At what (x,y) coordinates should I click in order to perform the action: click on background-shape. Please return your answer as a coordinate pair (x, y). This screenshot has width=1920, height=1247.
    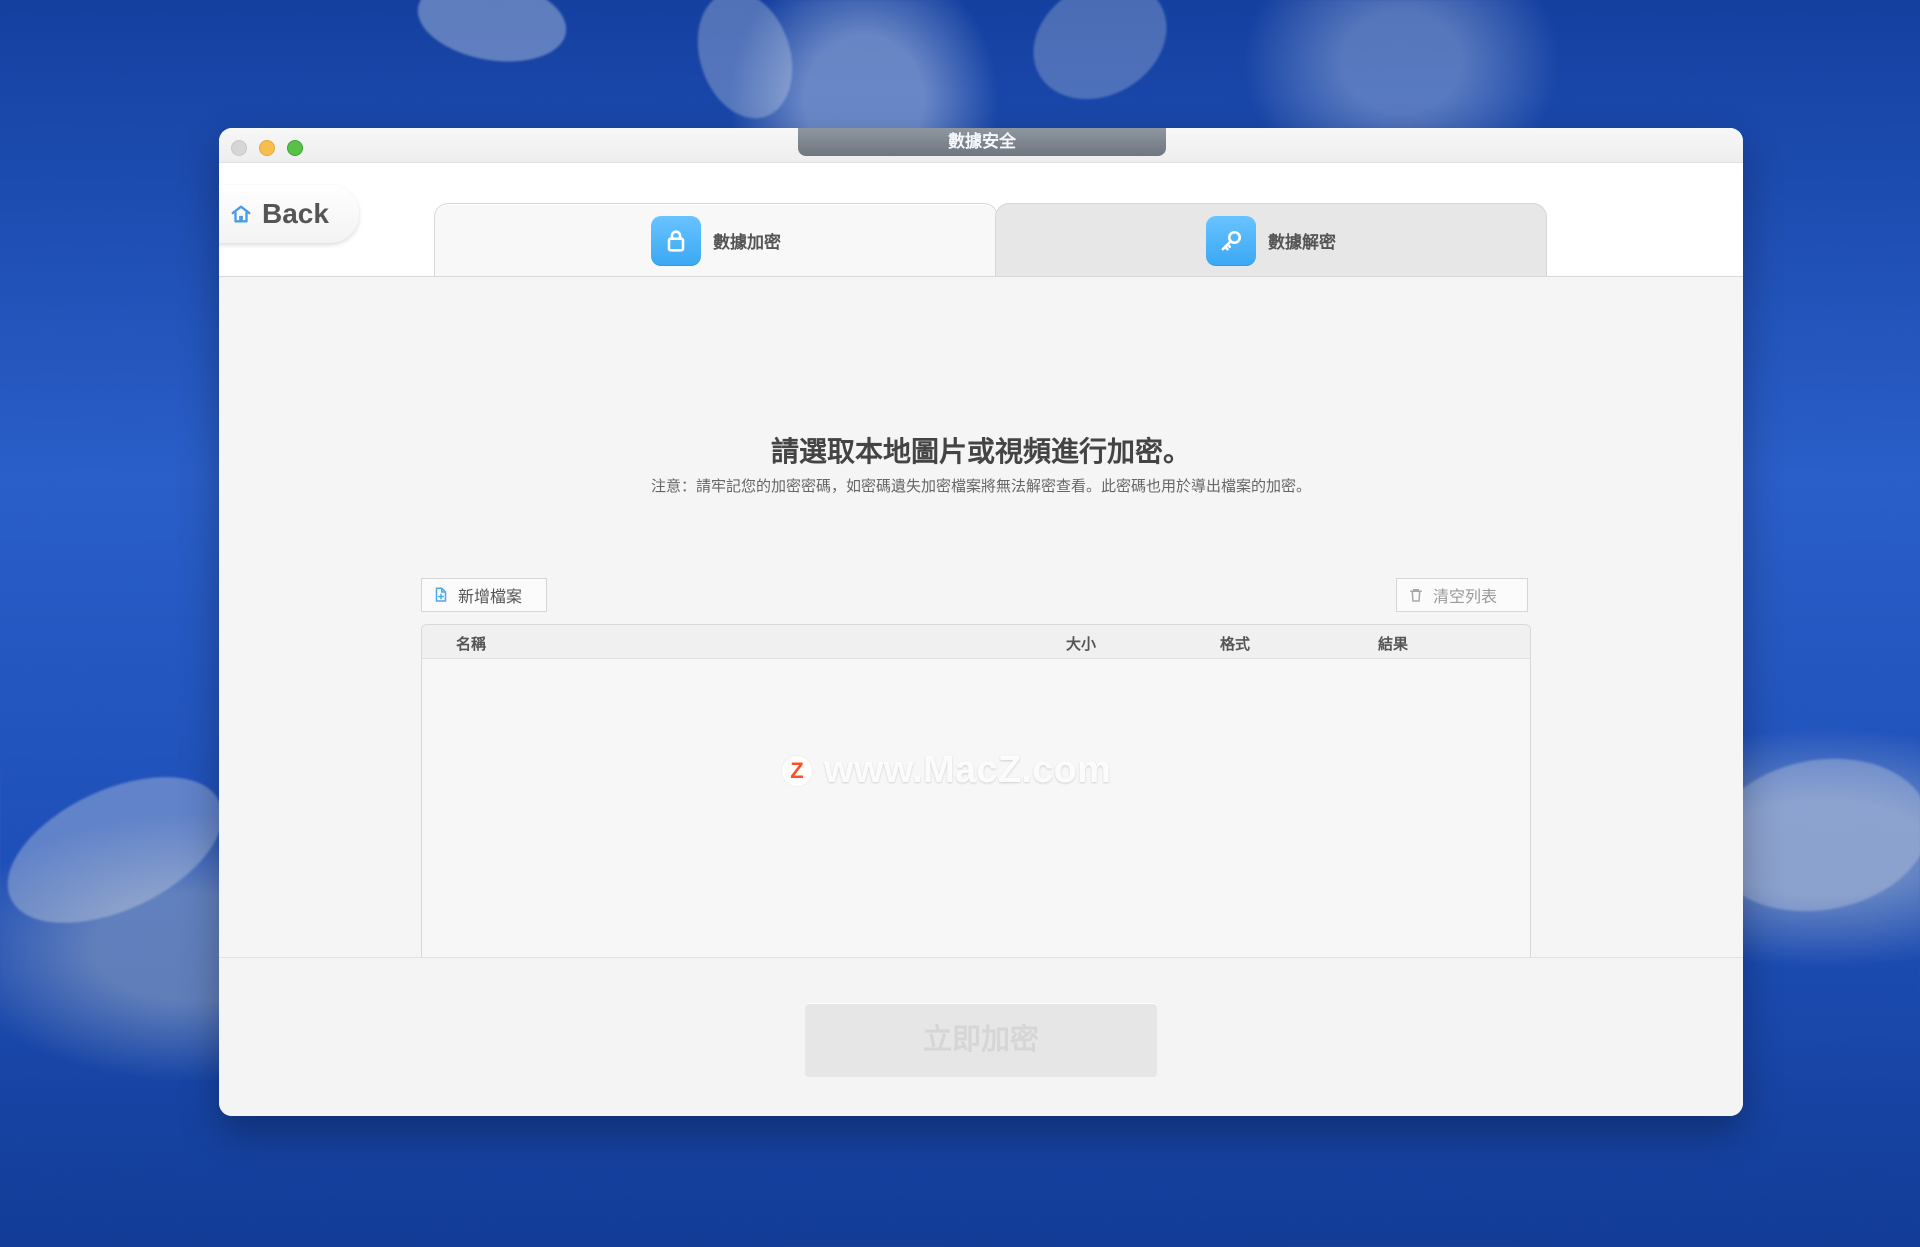
    Looking at the image, I should click on (122, 850).